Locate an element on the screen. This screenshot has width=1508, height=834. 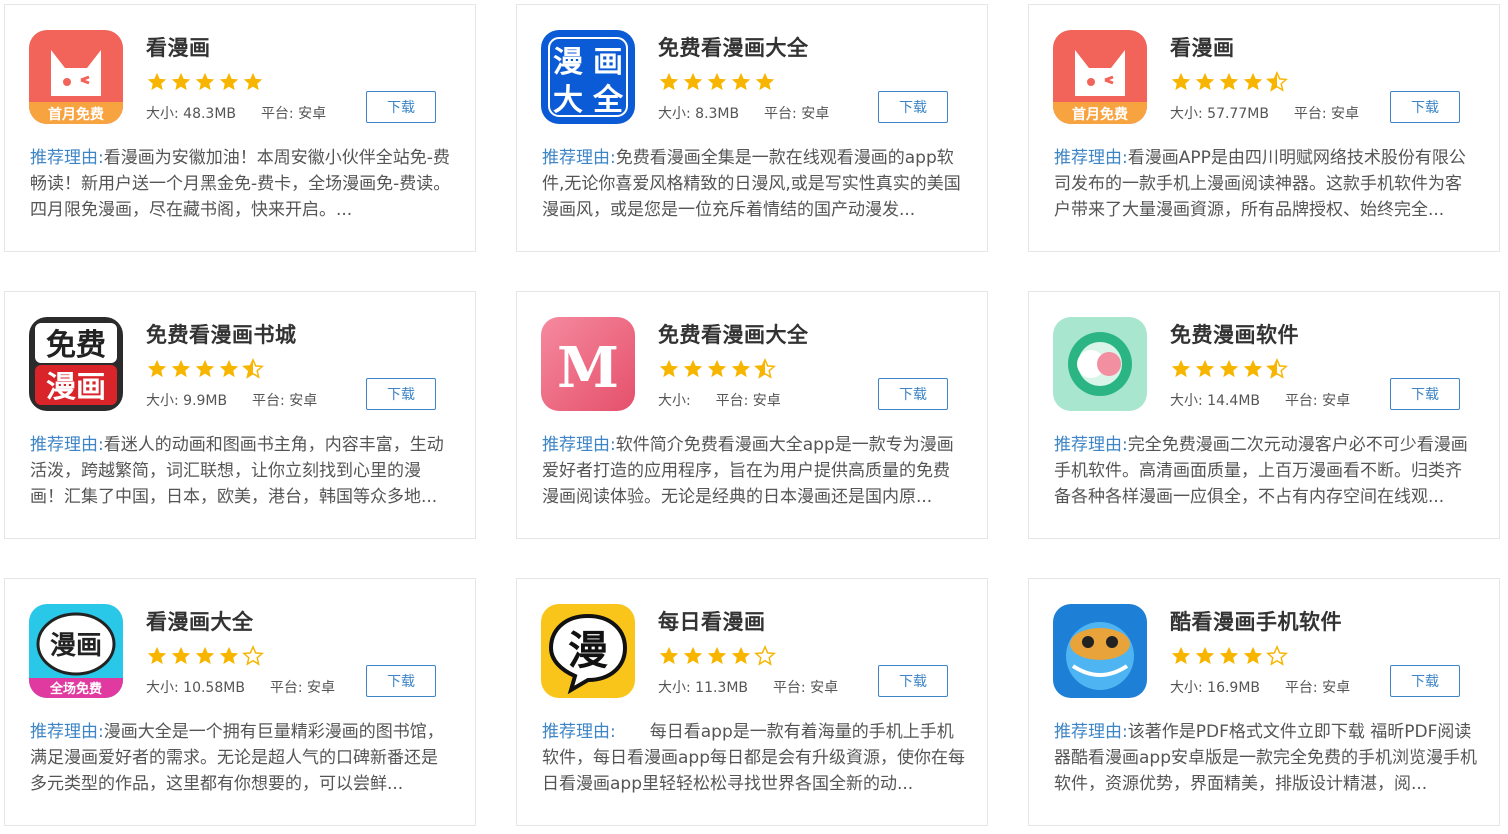
star-empty-icon is located at coordinates (253, 656).